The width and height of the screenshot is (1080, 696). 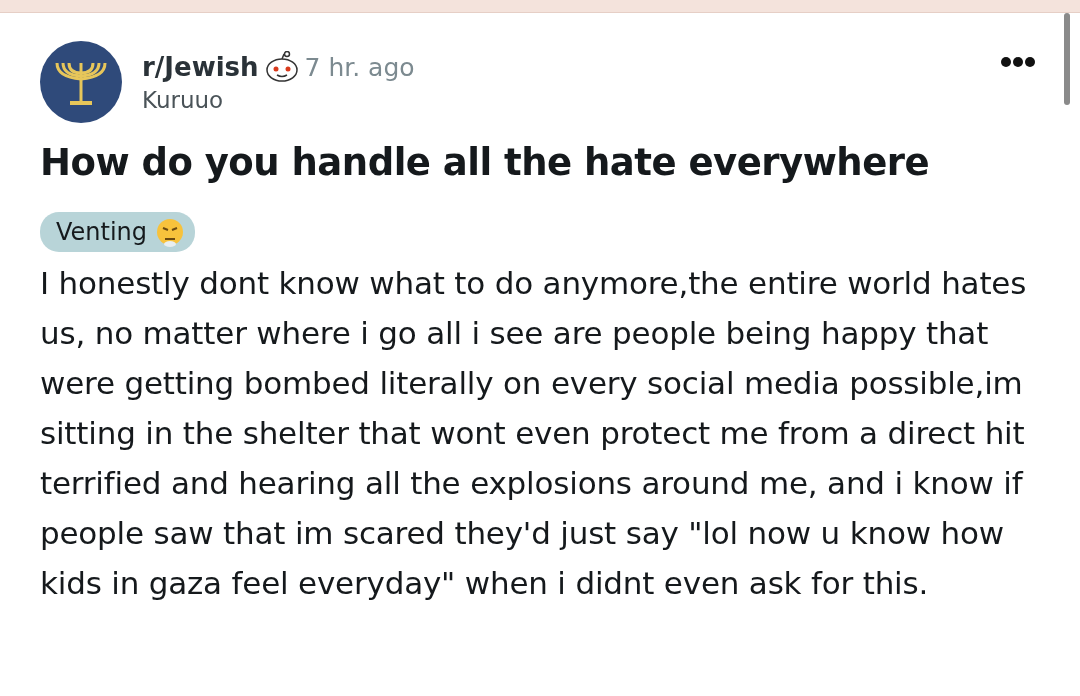 What do you see at coordinates (1018, 62) in the screenshot?
I see `more-options-icon` at bounding box center [1018, 62].